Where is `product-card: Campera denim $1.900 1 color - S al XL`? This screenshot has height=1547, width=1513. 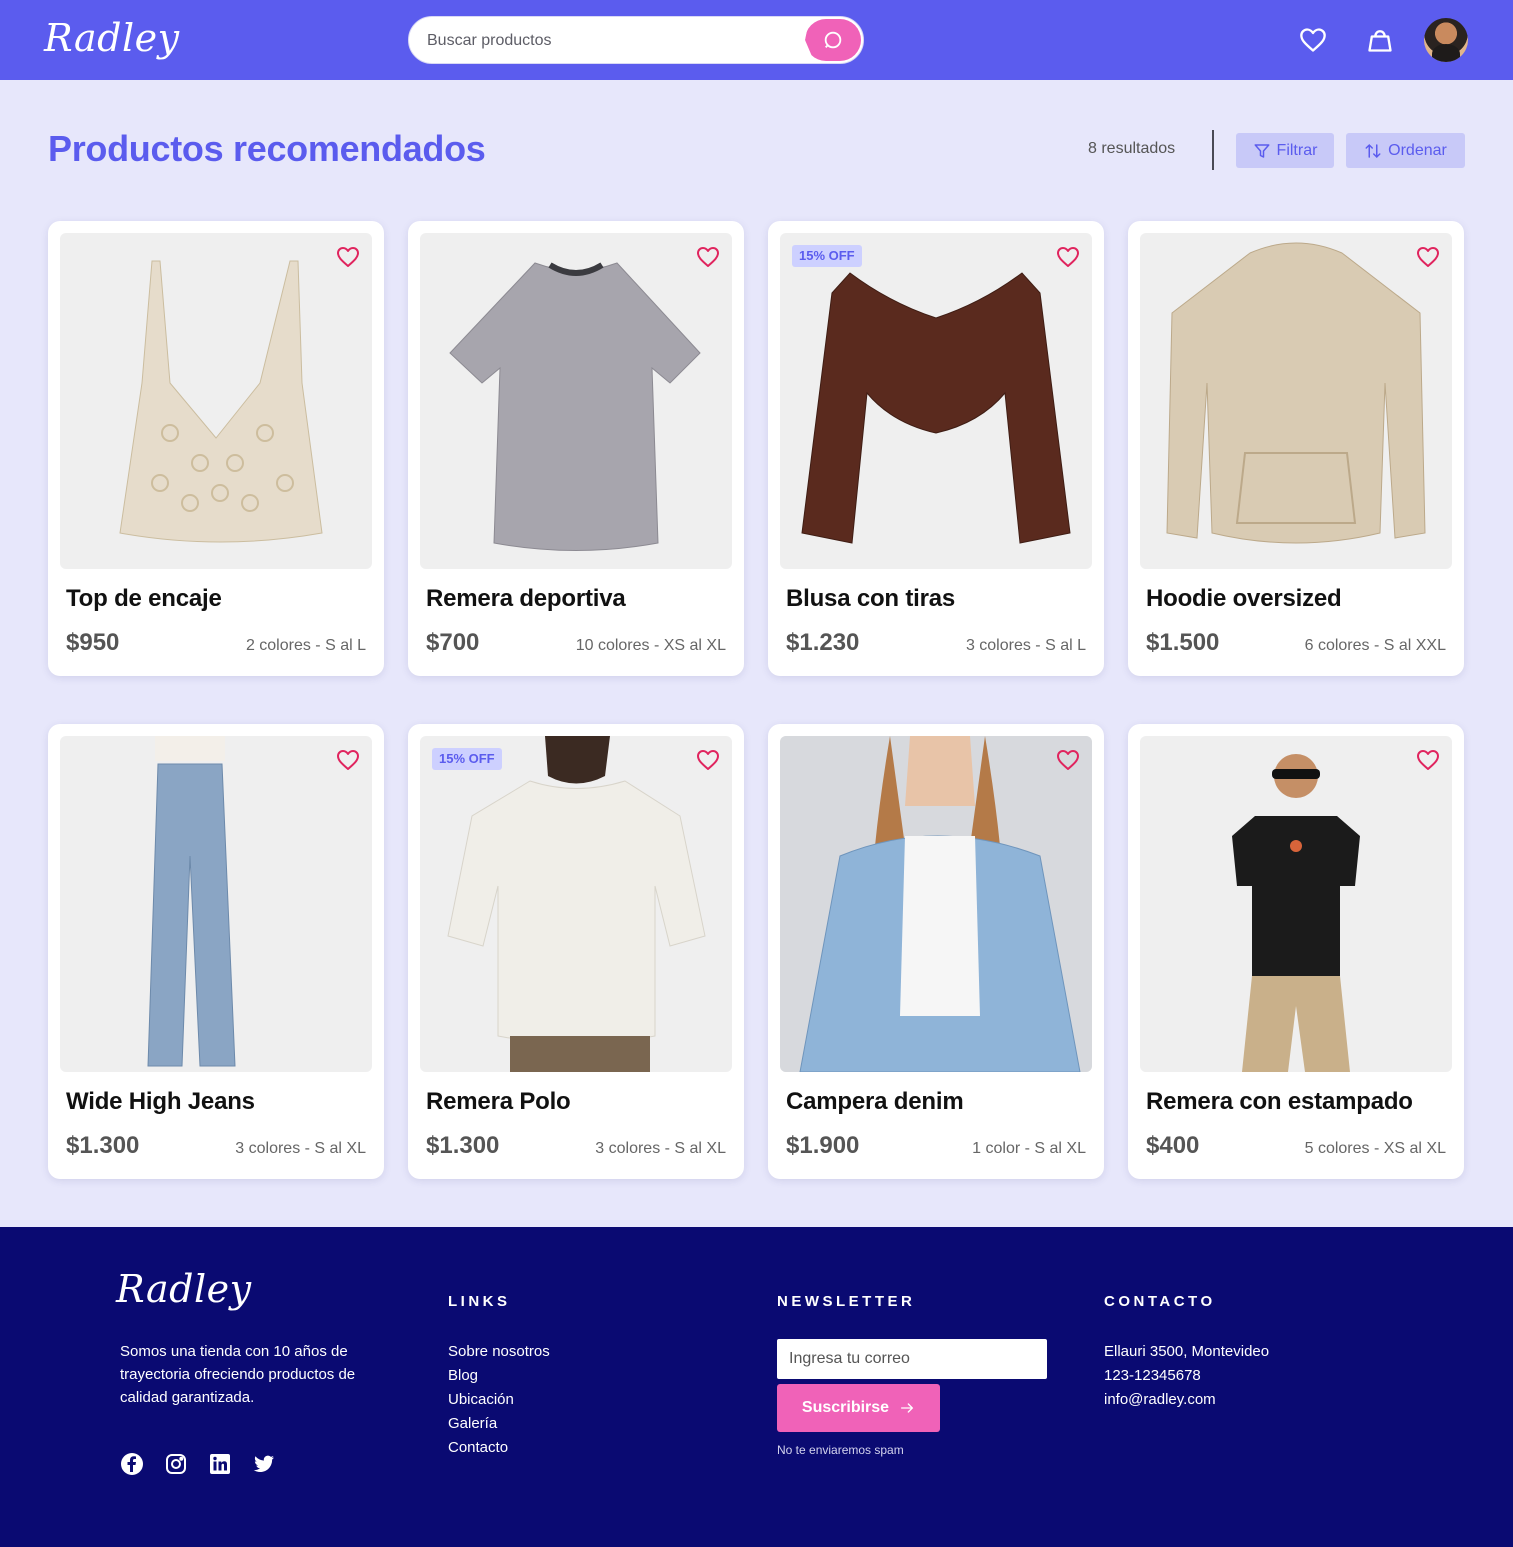
product-card: Campera denim $1.900 1 color - S al XL is located at coordinates (936, 951).